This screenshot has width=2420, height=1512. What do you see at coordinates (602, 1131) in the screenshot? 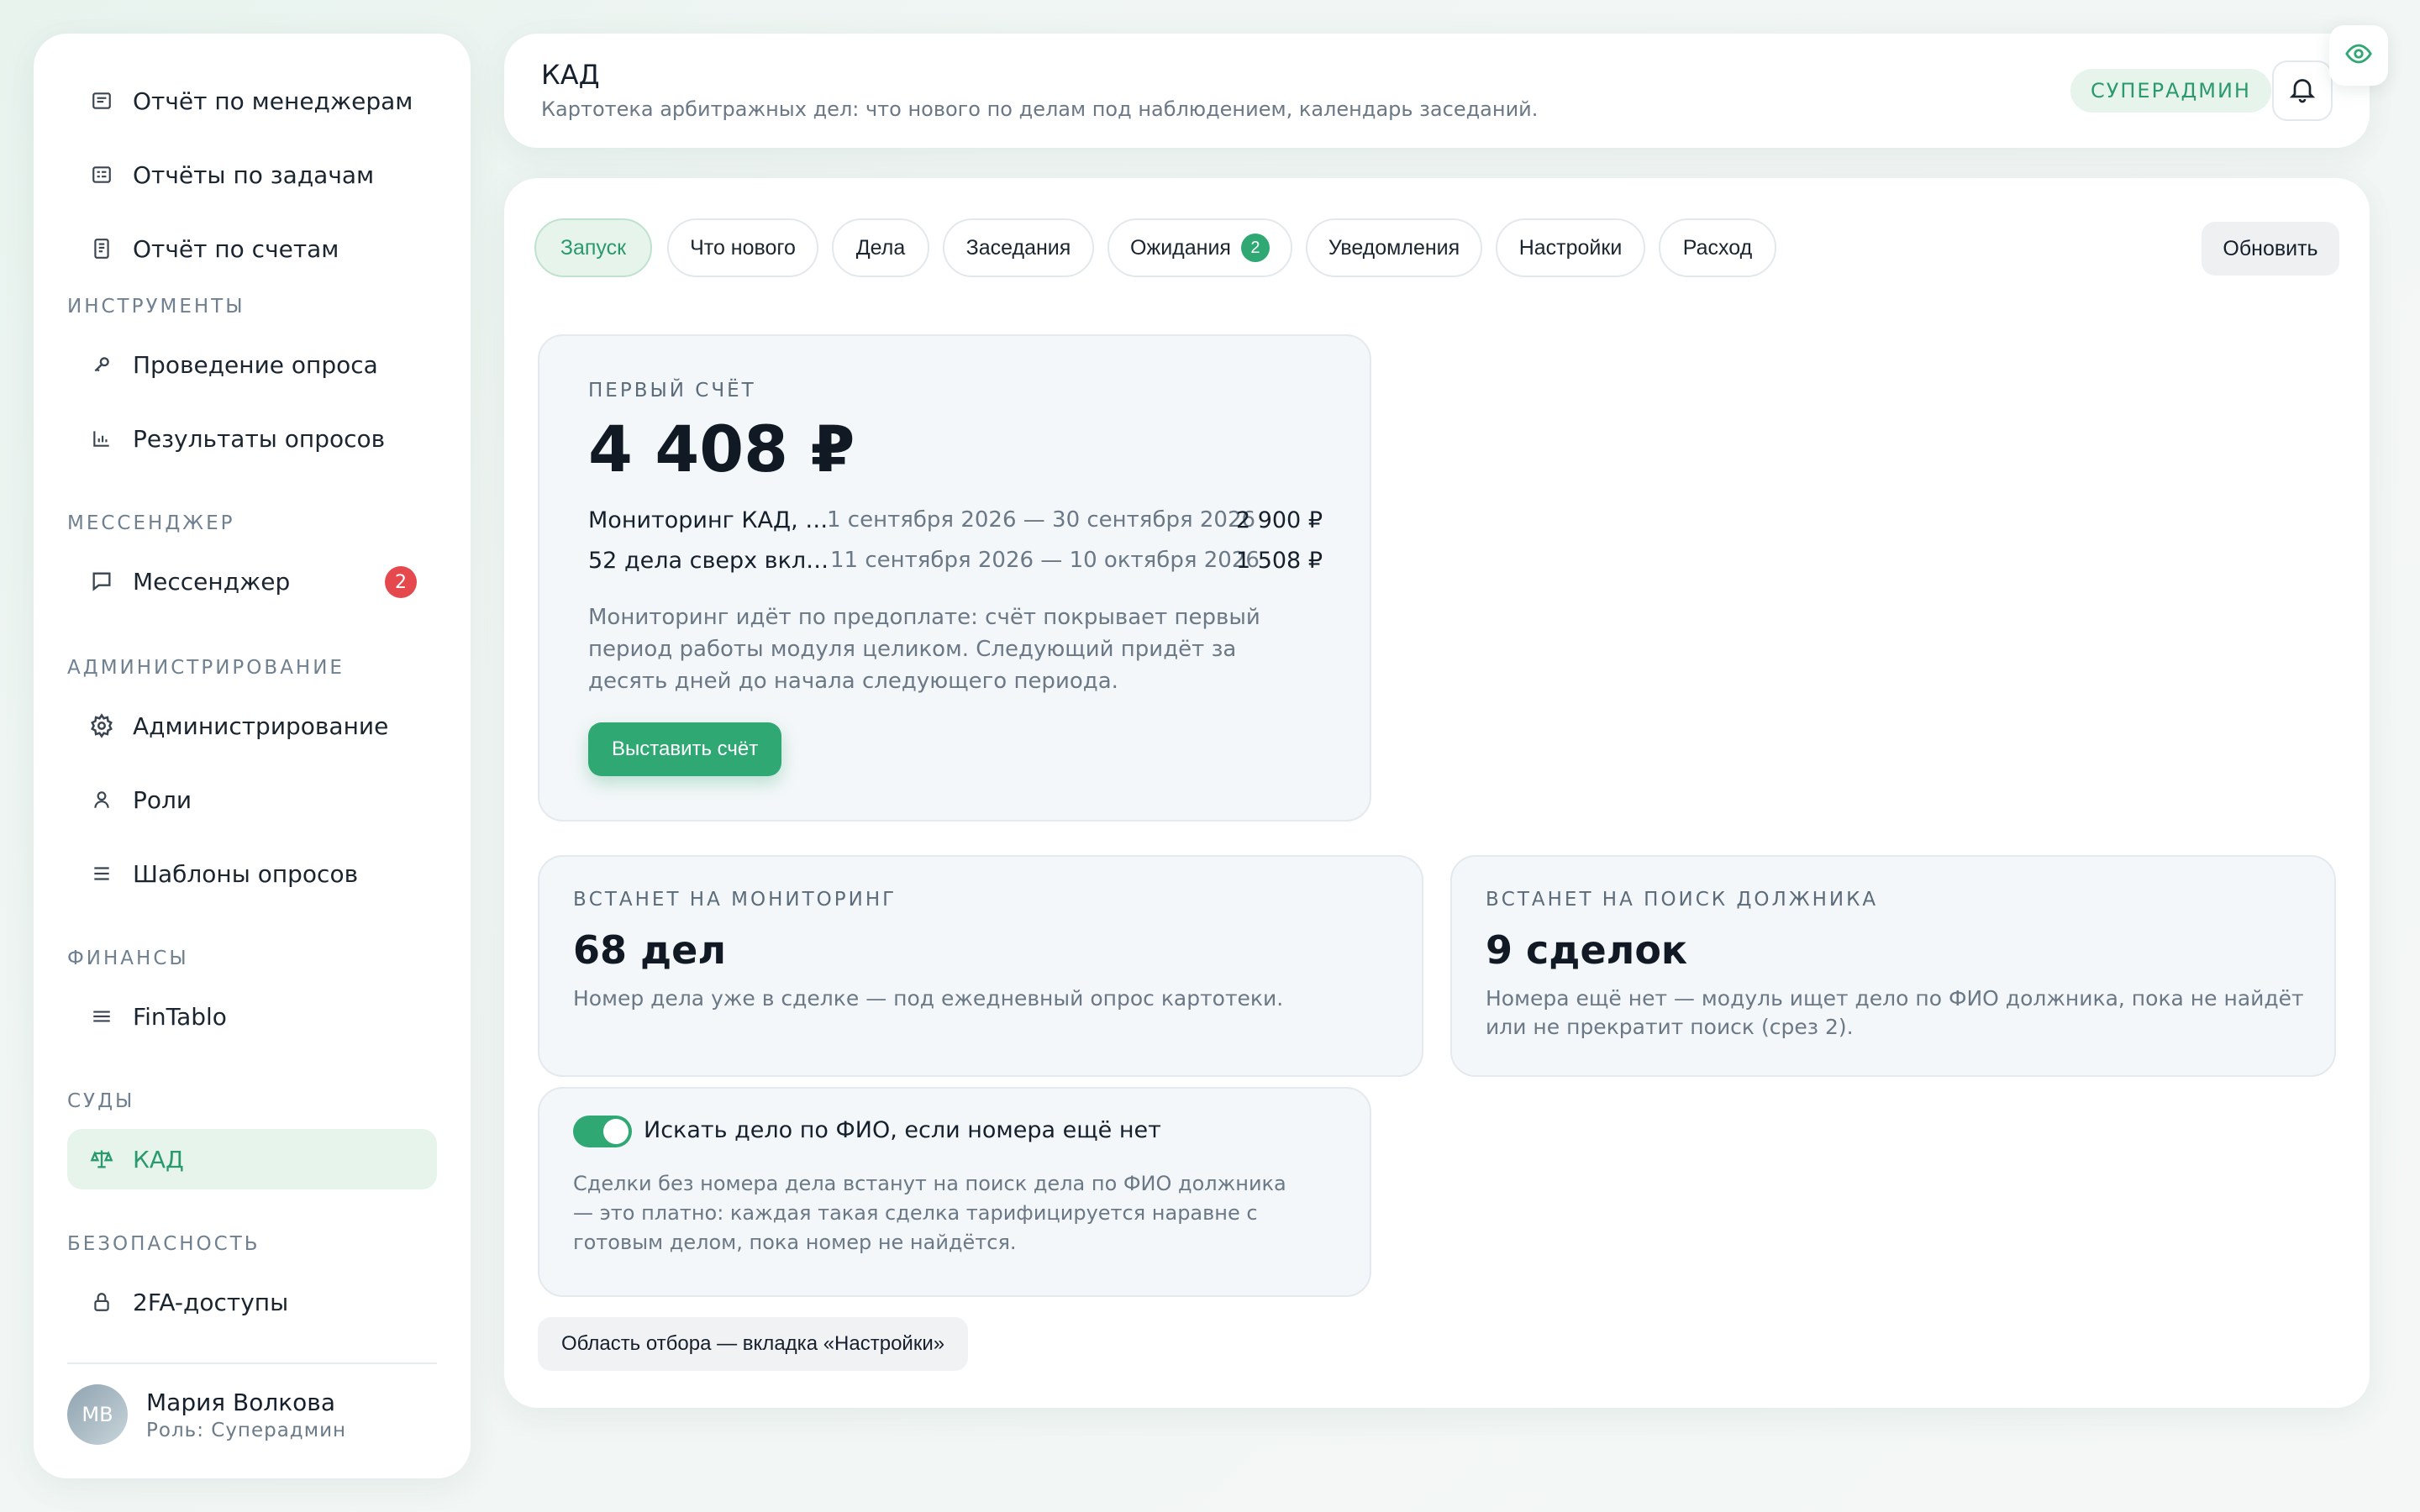
I see `fio-search-toggle` at bounding box center [602, 1131].